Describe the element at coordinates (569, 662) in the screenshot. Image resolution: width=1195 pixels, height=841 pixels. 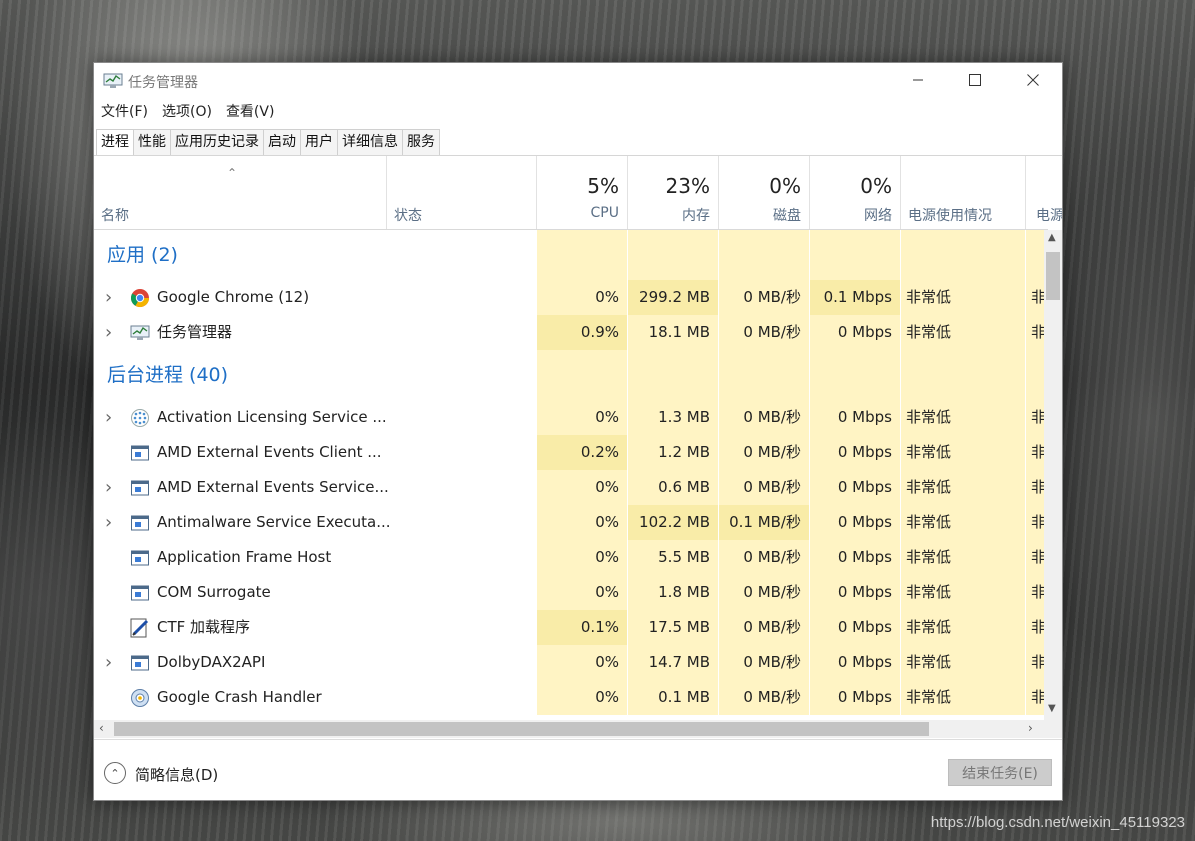
I see `process-row: › DolbyDAX2API 0% 14.7 MB 0 MB/秒 0 Mbps 非常低 非` at that location.